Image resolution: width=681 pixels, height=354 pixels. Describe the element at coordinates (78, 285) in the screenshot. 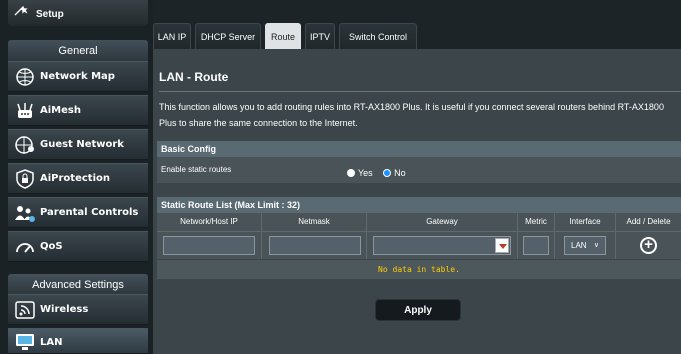

I see `advanced-settings-group-label: Advanced Settings` at that location.